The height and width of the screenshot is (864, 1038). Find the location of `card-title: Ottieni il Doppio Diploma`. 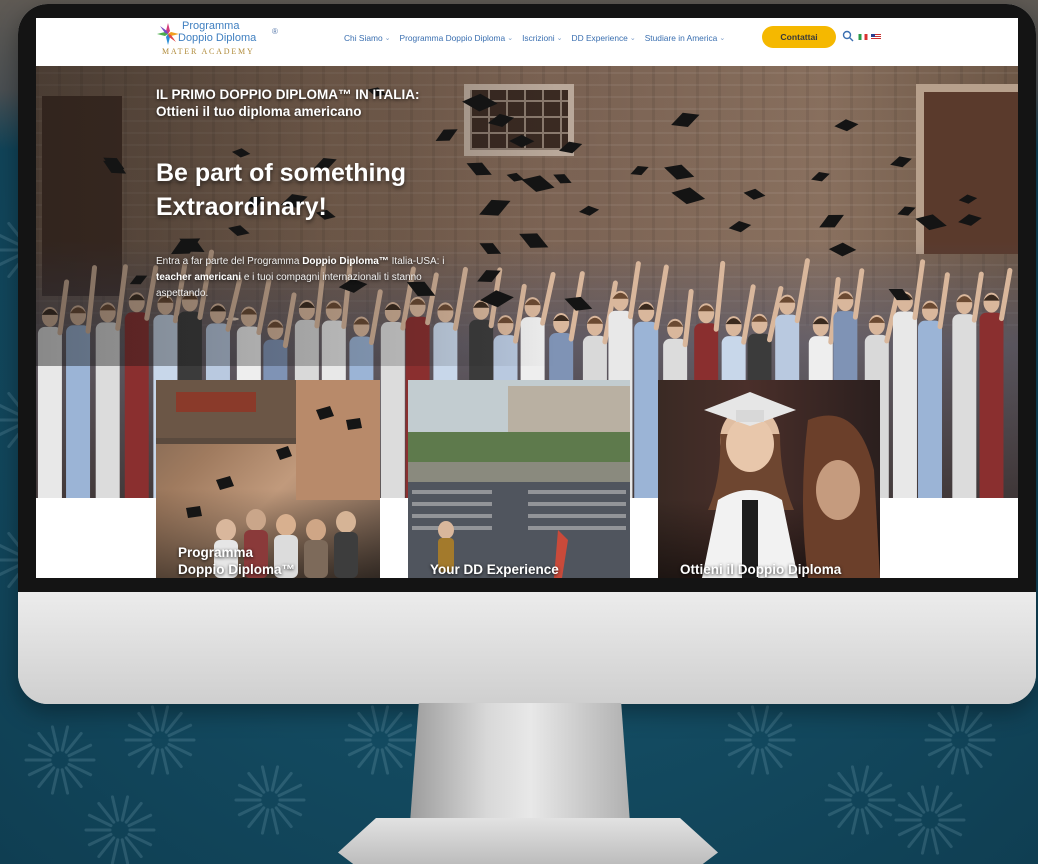

card-title: Ottieni il Doppio Diploma is located at coordinates (760, 569).